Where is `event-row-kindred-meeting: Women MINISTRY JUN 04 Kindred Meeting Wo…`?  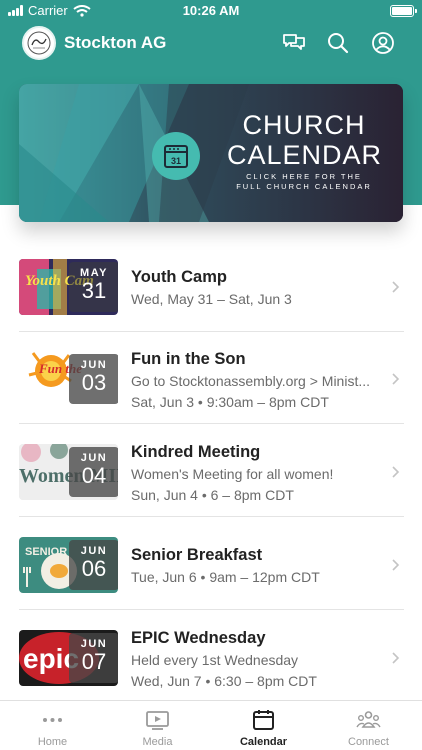
event-row-kindred-meeting: Women MINISTRY JUN 04 Kindred Meeting Wo… is located at coordinates (211, 471).